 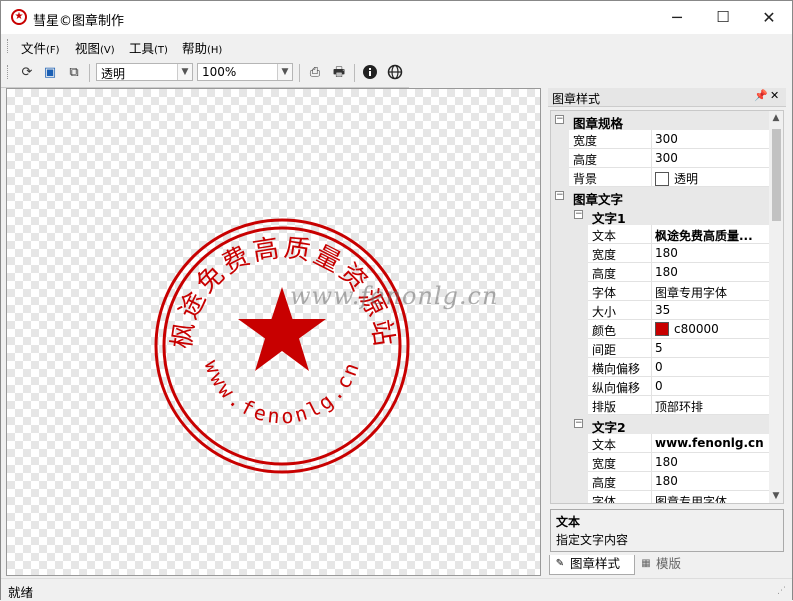 What do you see at coordinates (709, 443) in the screenshot?
I see `property-value: www.fenonlg.cn` at bounding box center [709, 443].